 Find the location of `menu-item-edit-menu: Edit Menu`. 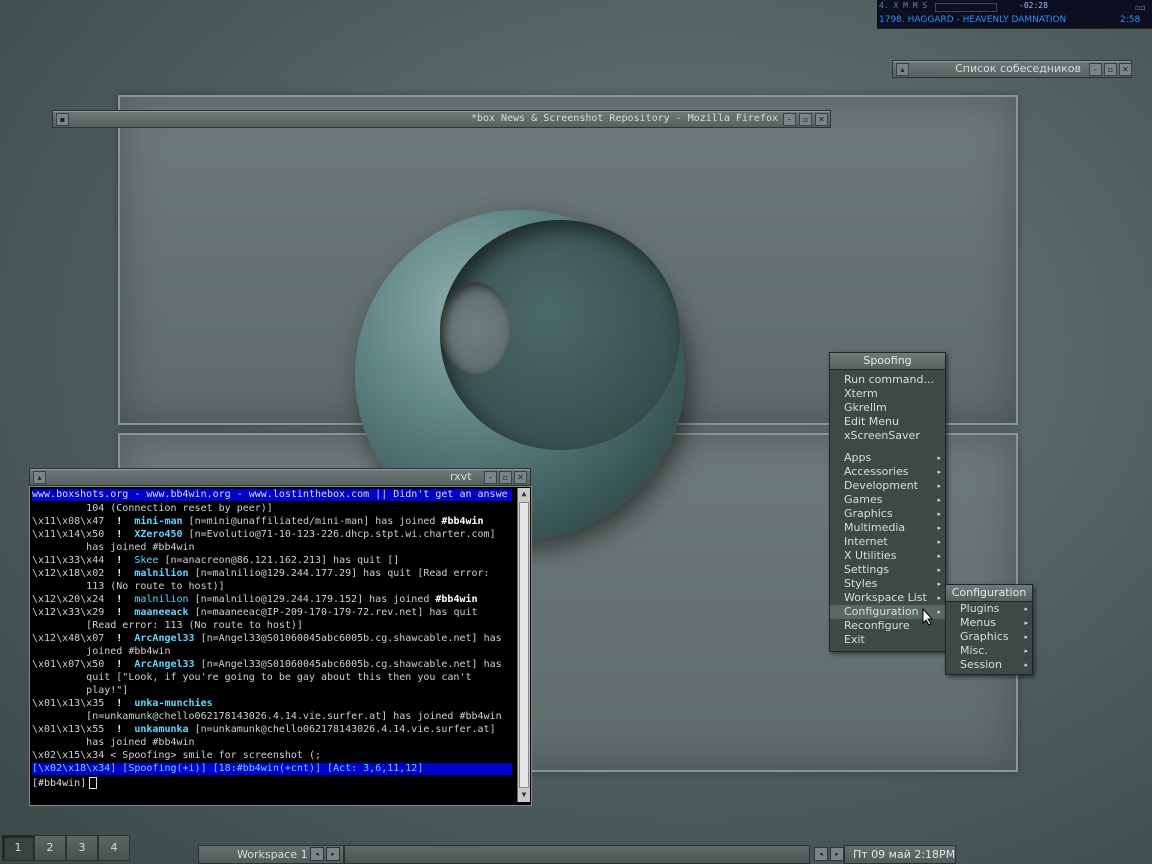

menu-item-edit-menu: Edit Menu is located at coordinates (887, 422).